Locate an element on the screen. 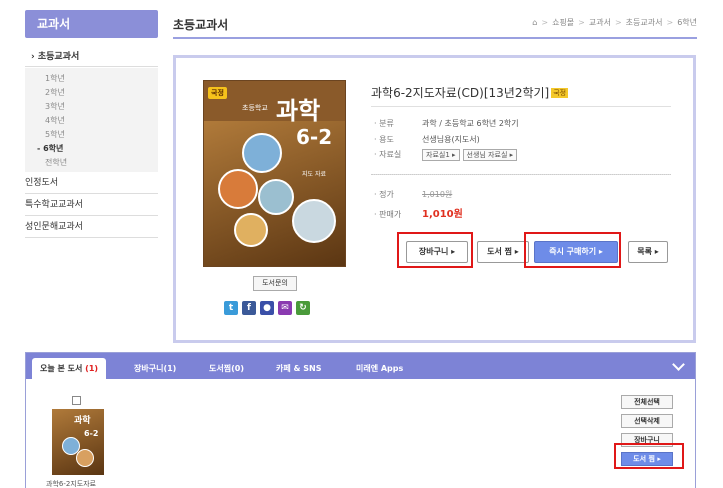 The image size is (723, 488). select-all-button: 전체선택 is located at coordinates (647, 402).